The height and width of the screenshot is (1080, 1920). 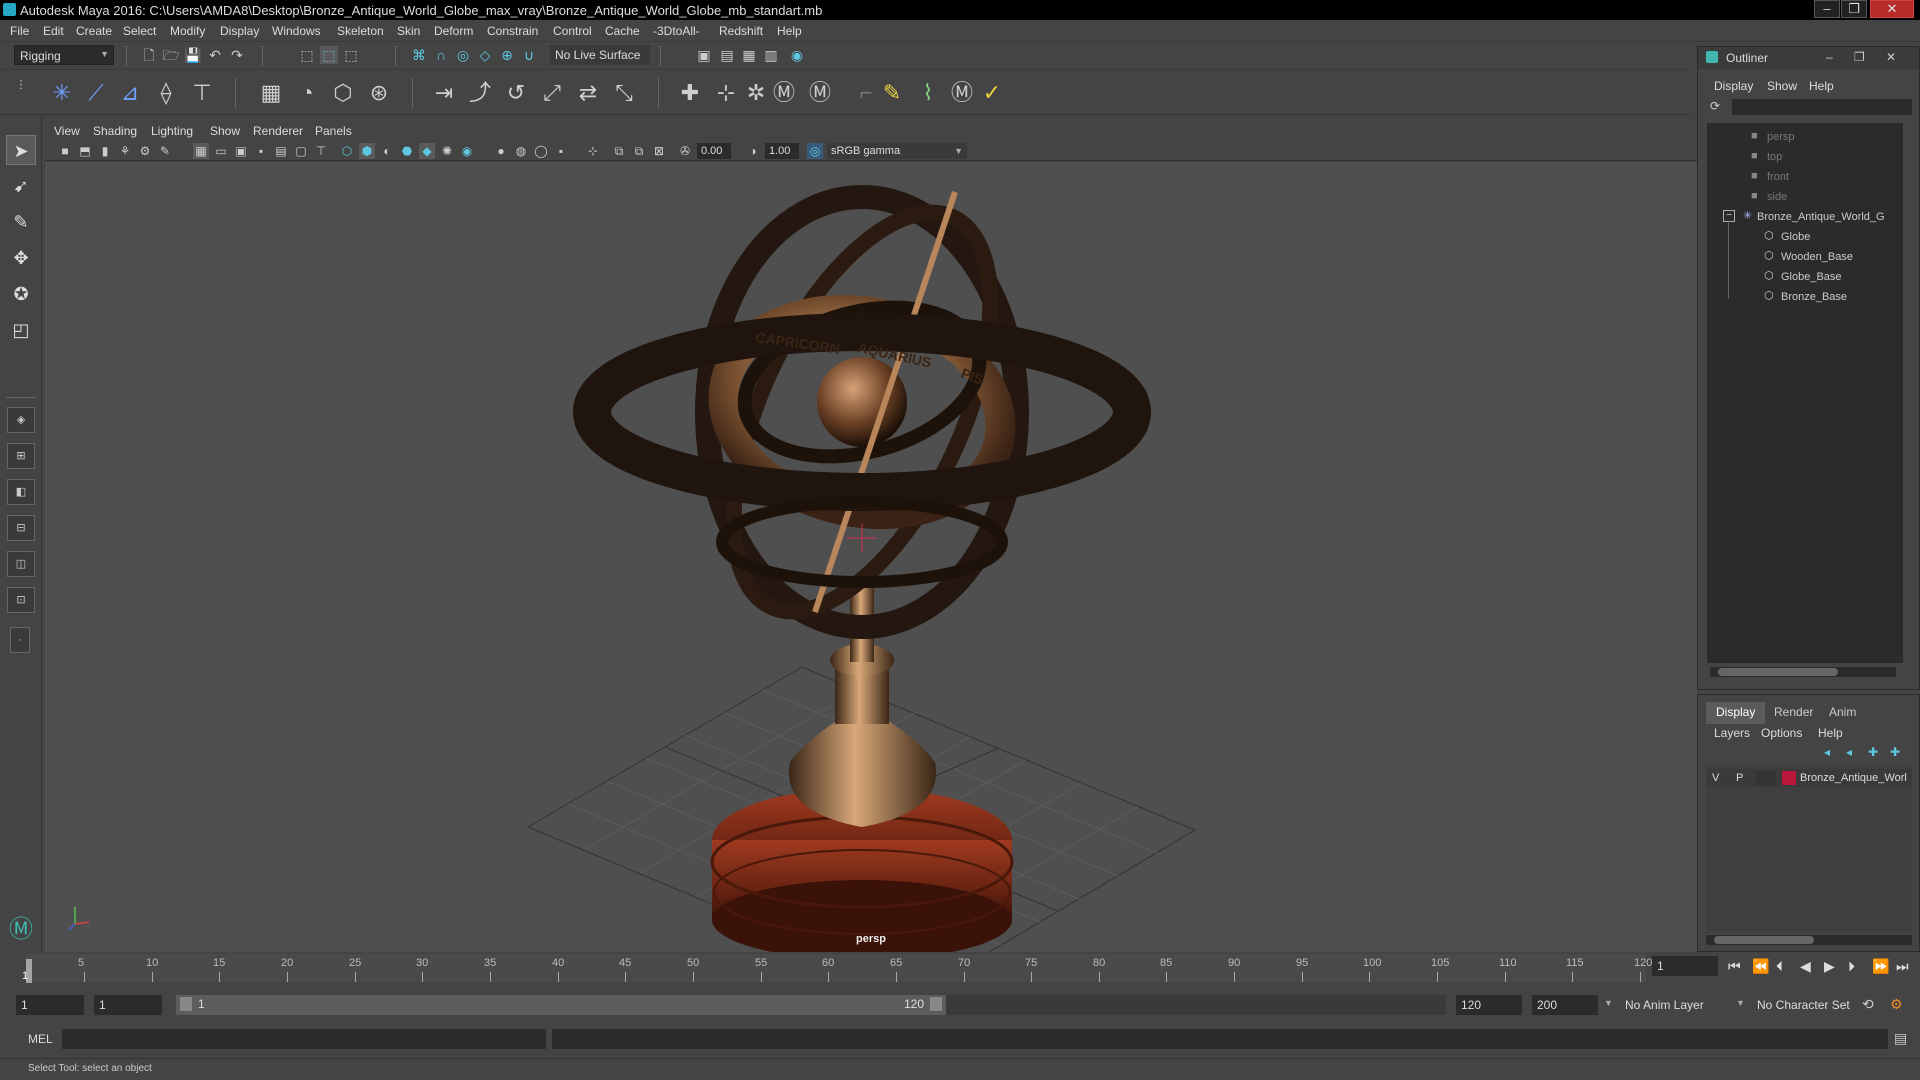 What do you see at coordinates (1896, 1004) in the screenshot?
I see `preferences-icon: ⚙` at bounding box center [1896, 1004].